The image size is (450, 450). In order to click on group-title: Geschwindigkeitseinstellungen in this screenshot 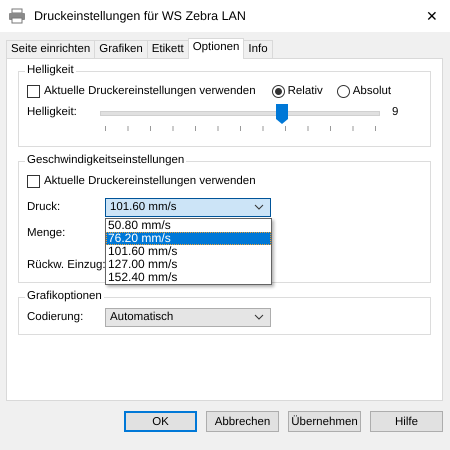, I will do `click(105, 160)`.